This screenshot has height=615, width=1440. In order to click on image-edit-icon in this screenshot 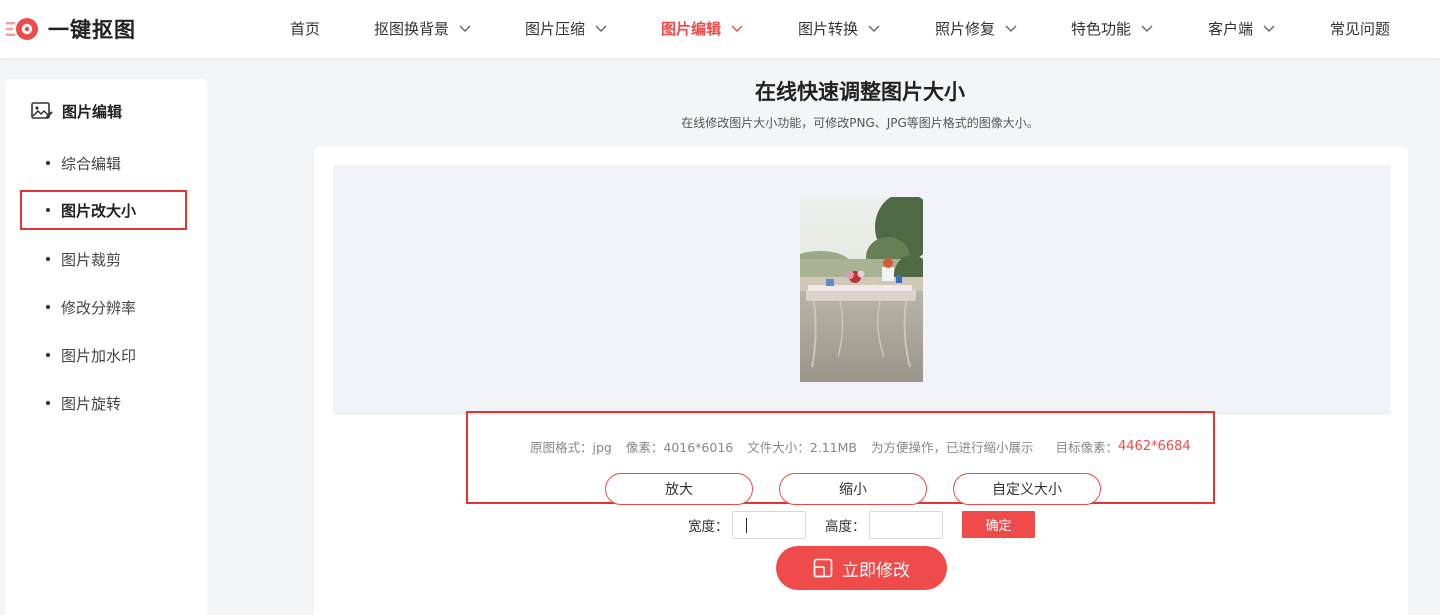, I will do `click(42, 110)`.